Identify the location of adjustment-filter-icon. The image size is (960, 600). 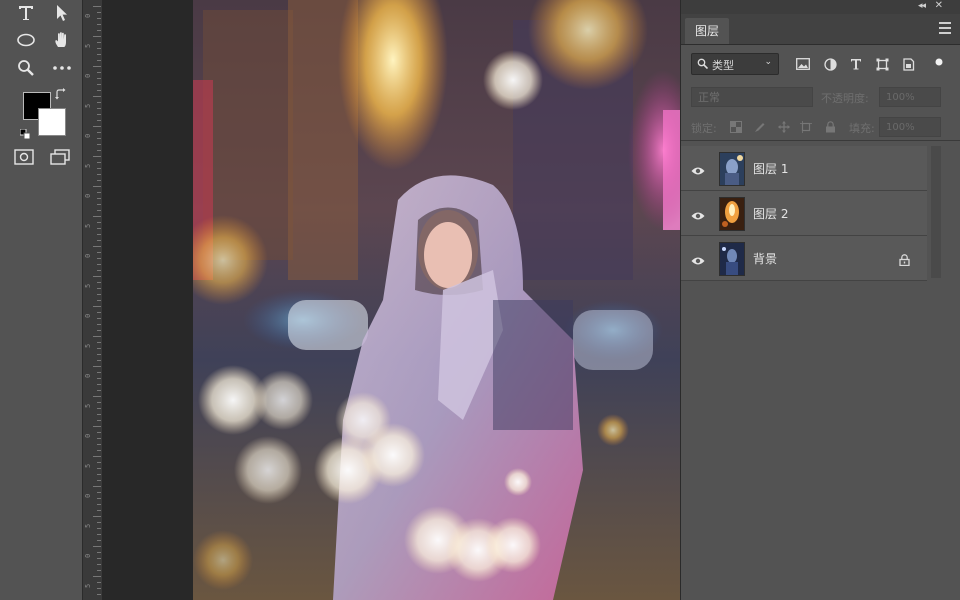
(830, 64).